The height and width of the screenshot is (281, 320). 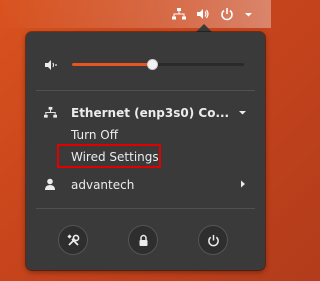 What do you see at coordinates (212, 14) in the screenshot?
I see `system-tray` at bounding box center [212, 14].